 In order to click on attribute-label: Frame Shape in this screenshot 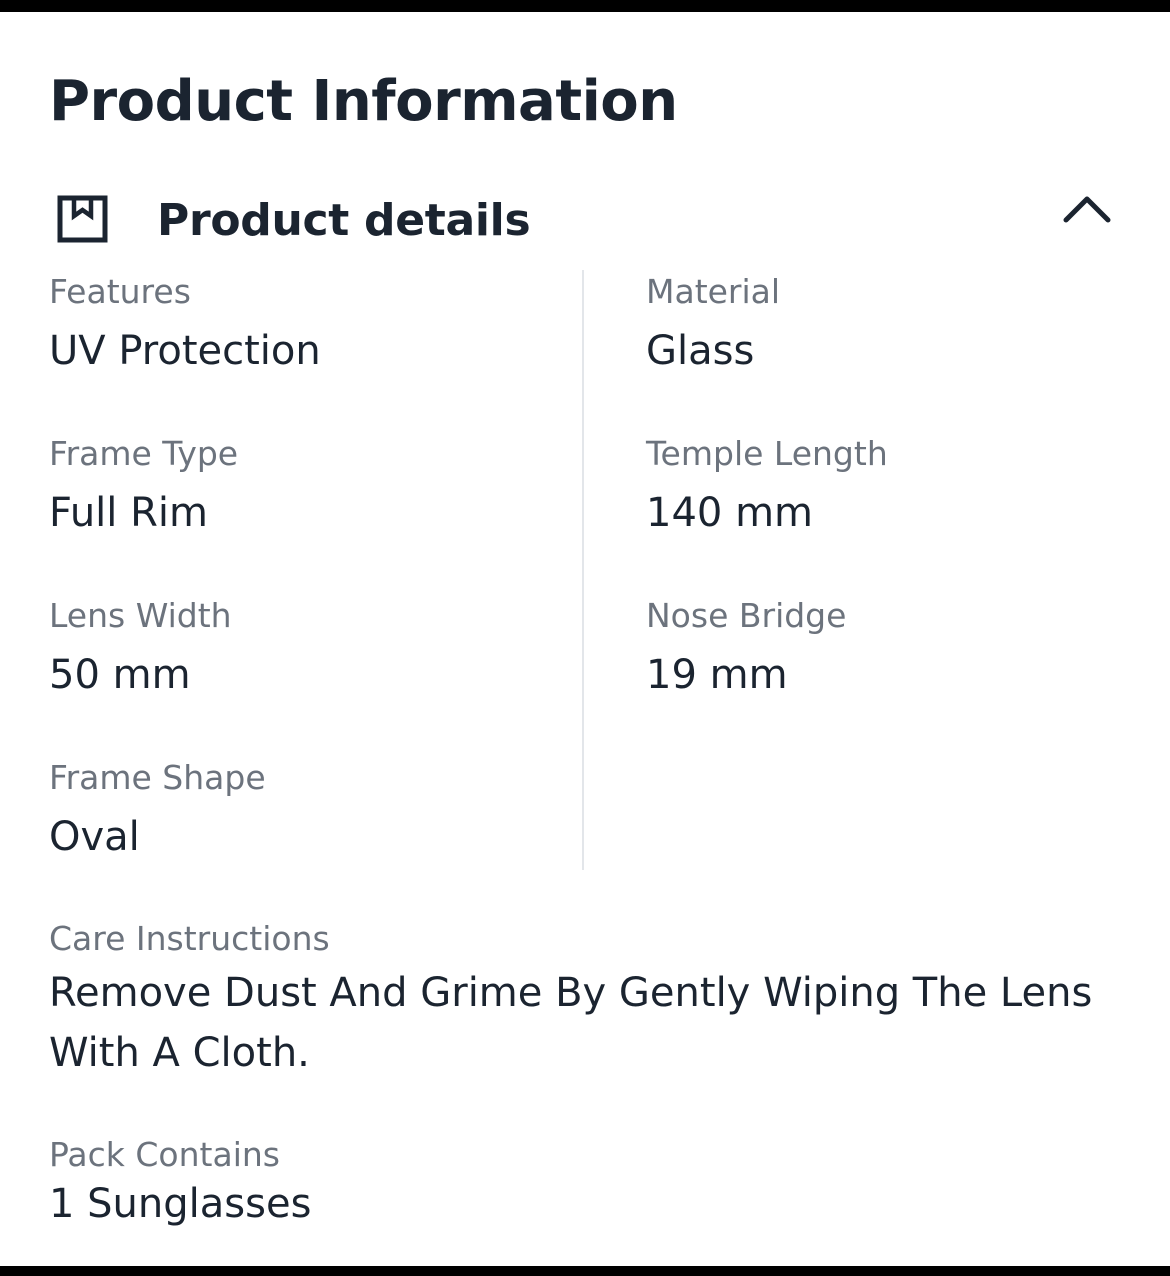, I will do `click(157, 777)`.